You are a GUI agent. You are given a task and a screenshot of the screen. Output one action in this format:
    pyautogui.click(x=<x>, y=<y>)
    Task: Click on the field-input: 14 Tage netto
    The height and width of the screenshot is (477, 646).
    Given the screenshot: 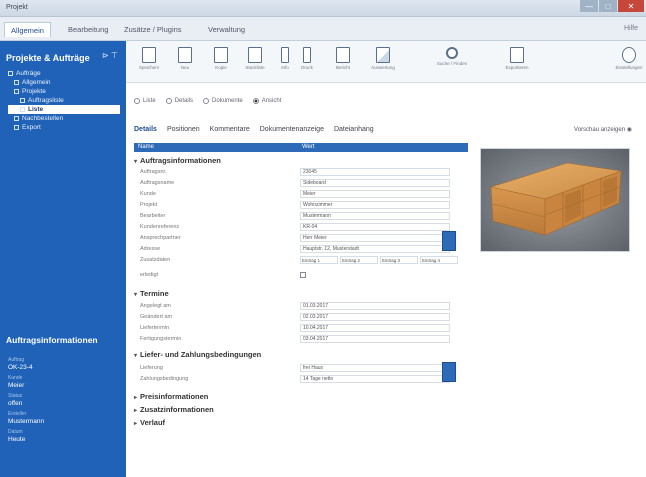 What is the action you would take?
    pyautogui.click(x=375, y=379)
    